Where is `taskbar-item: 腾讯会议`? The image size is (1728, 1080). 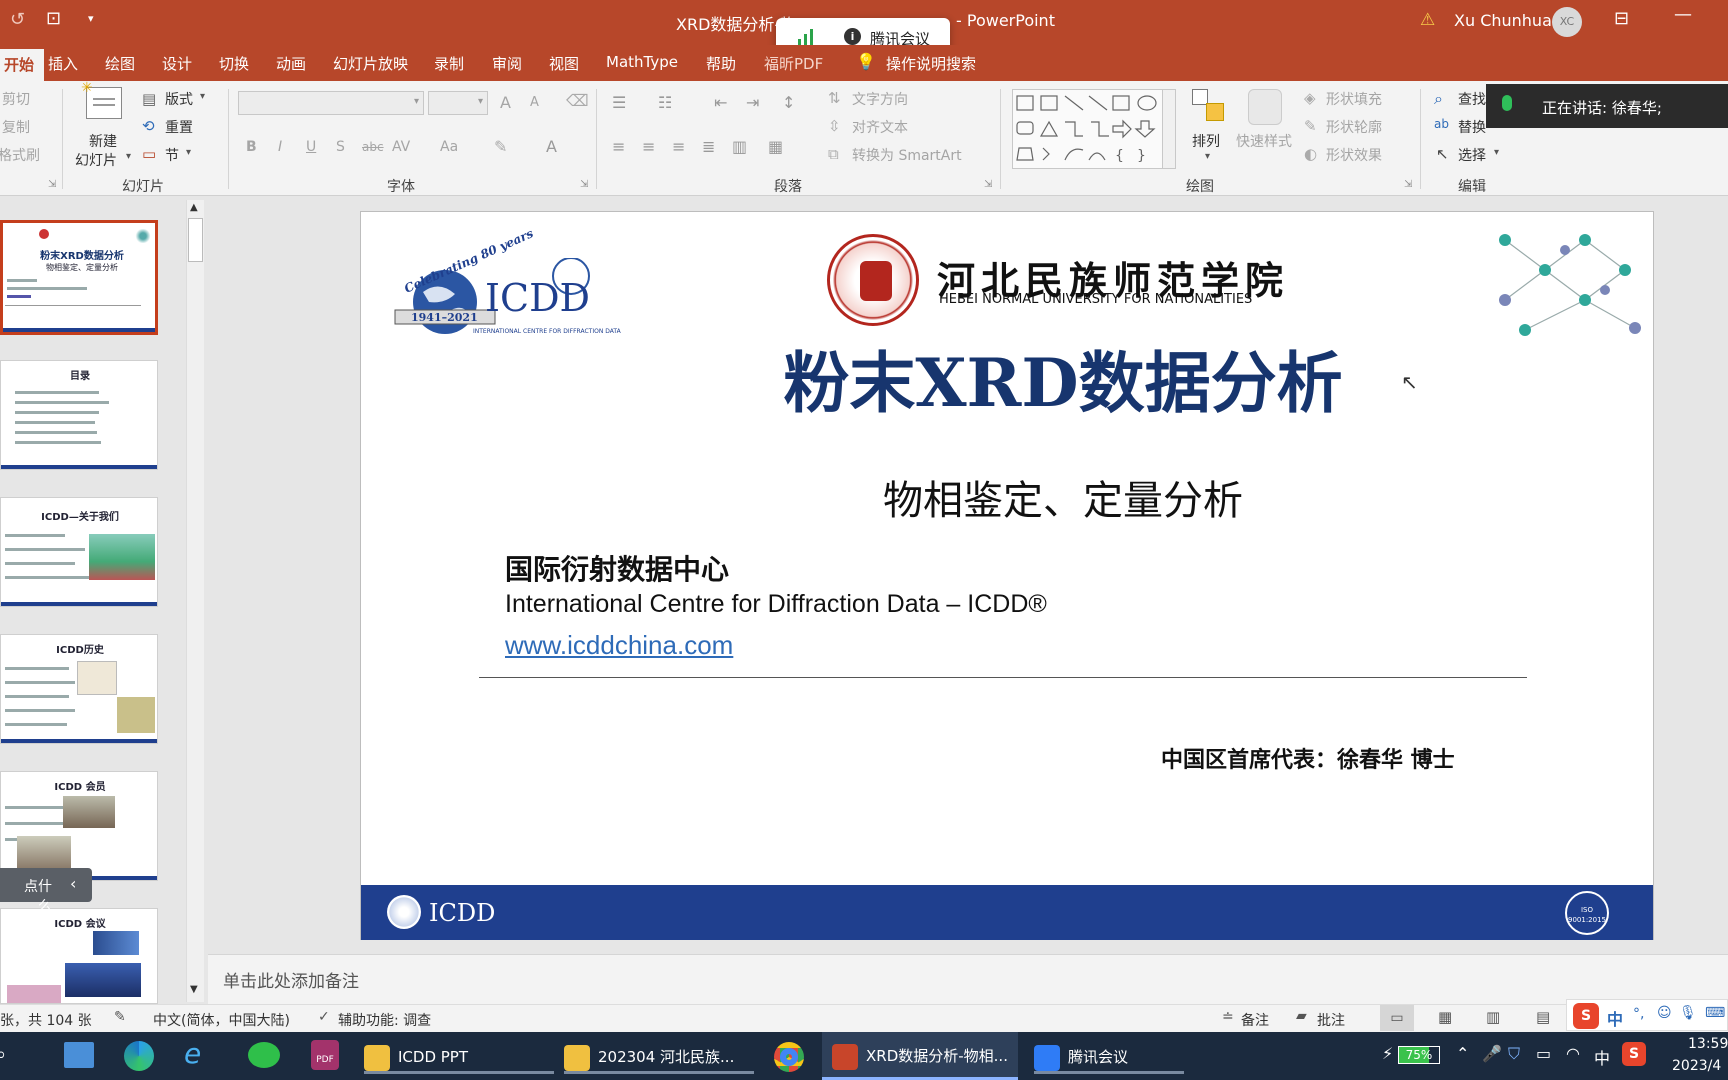 taskbar-item: 腾讯会议 is located at coordinates (1109, 1057).